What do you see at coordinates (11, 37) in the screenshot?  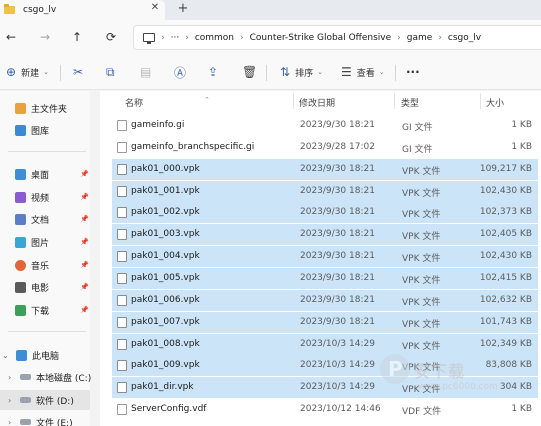 I see `back-icon: ←` at bounding box center [11, 37].